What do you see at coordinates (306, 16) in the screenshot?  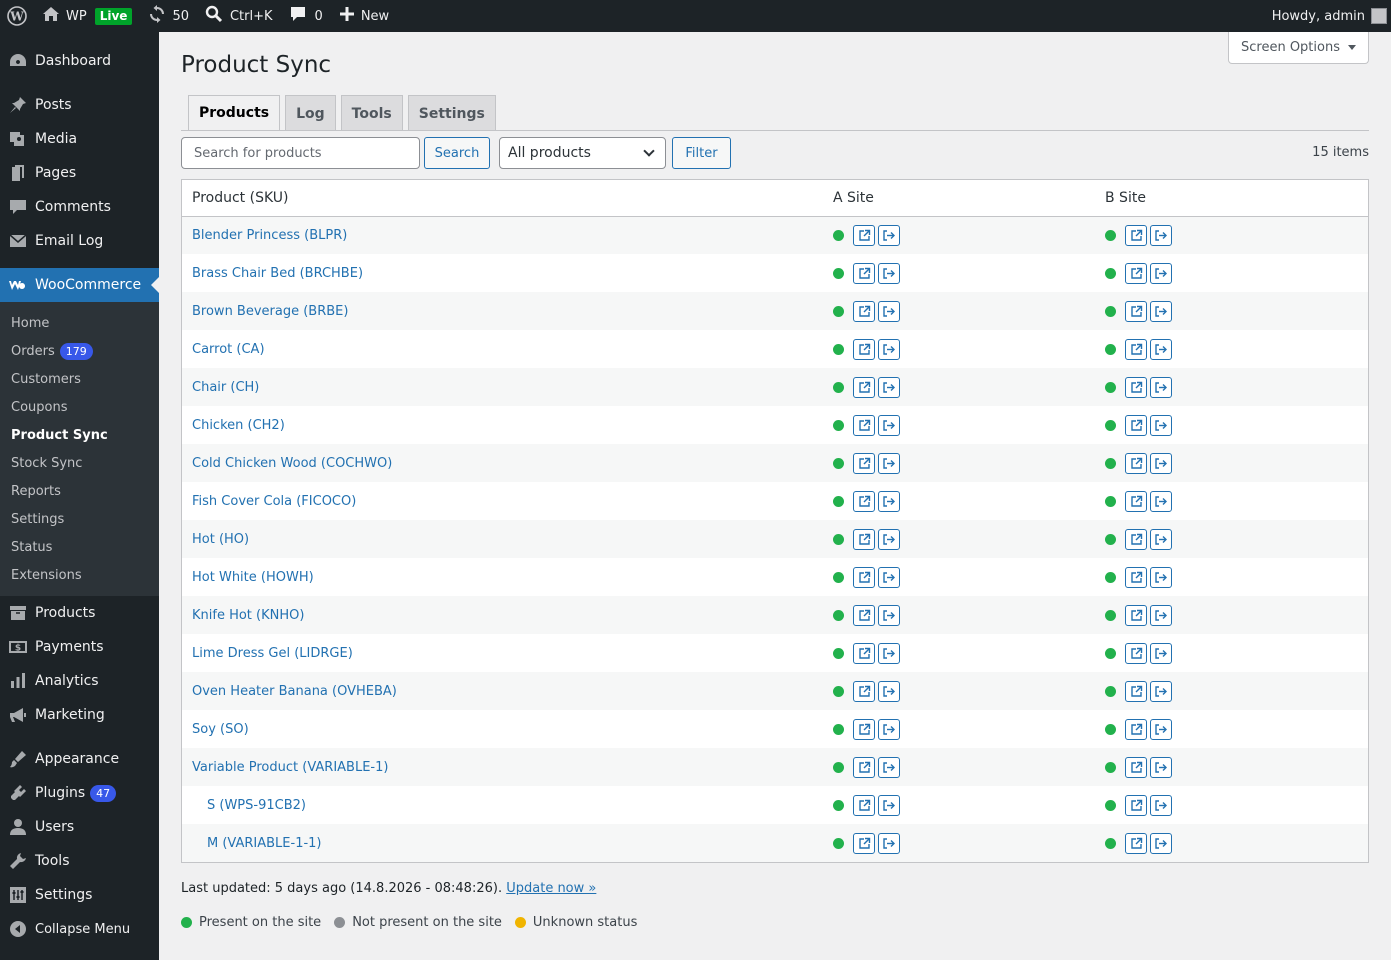 I see `comments-menu: 0` at bounding box center [306, 16].